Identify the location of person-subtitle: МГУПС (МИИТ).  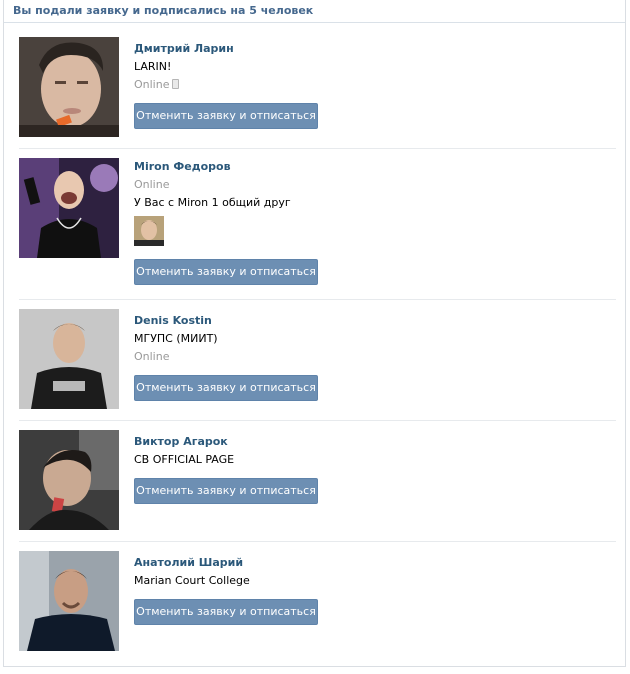
(176, 338).